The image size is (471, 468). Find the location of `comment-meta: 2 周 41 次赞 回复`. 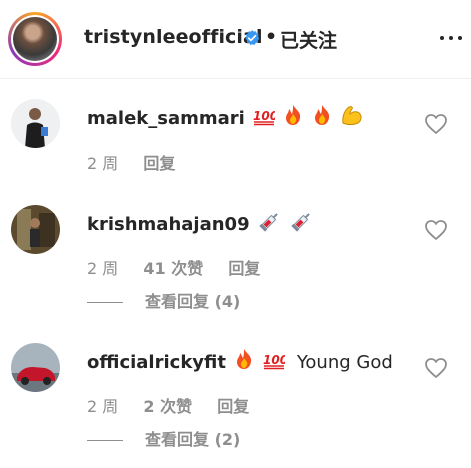

comment-meta: 2 周 41 次赞 回复 is located at coordinates (173, 267).